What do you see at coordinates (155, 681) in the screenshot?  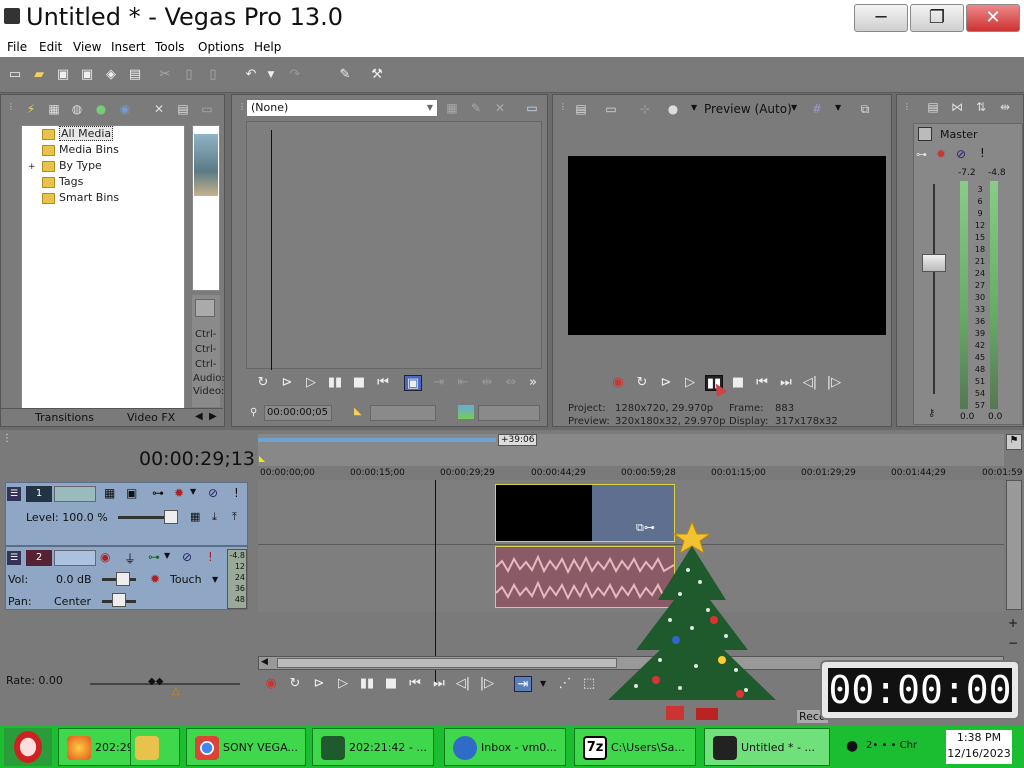 I see `rate-slider-thumb: ◆◆` at bounding box center [155, 681].